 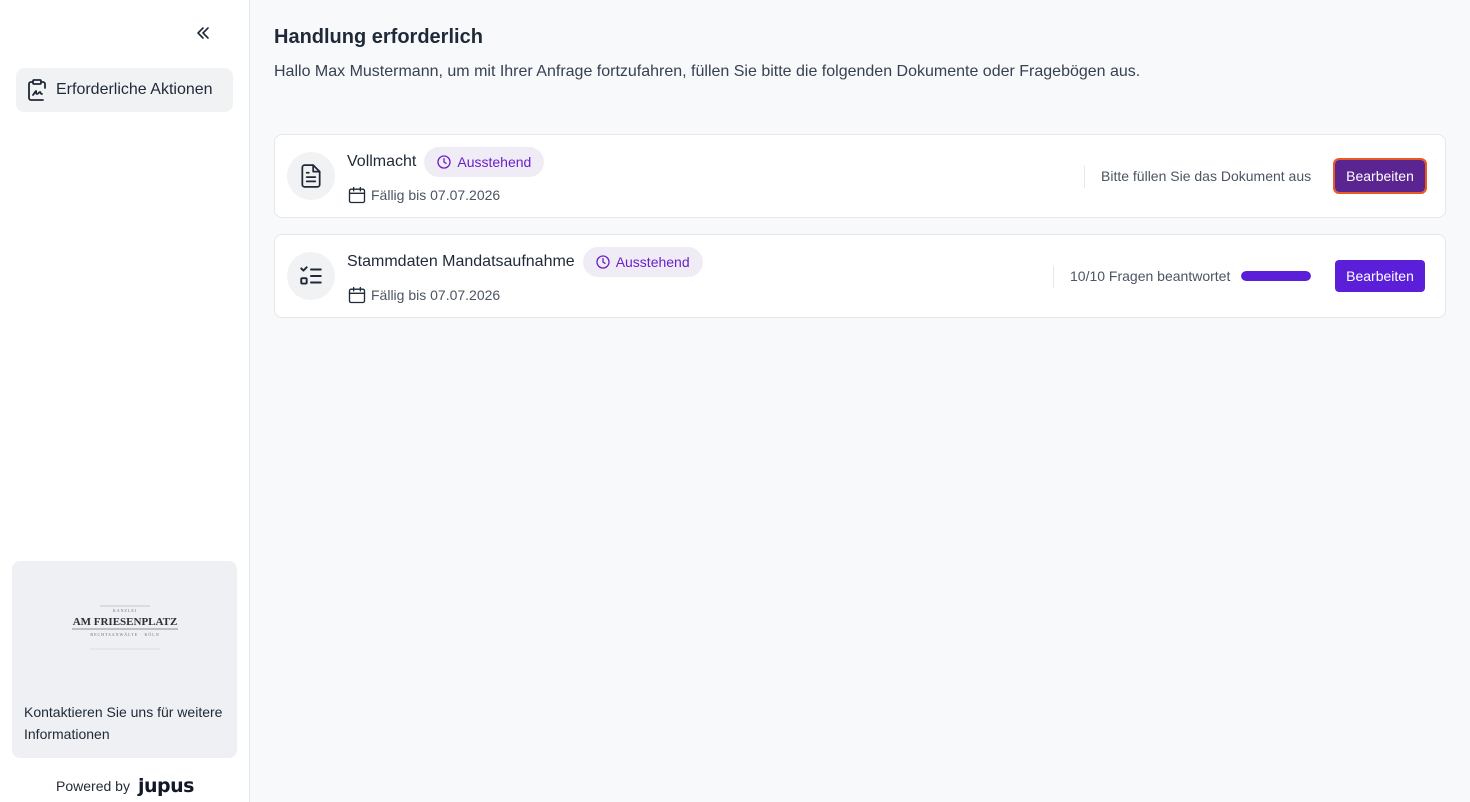 I want to click on powered-by: Powered by jupus, so click(x=125, y=786).